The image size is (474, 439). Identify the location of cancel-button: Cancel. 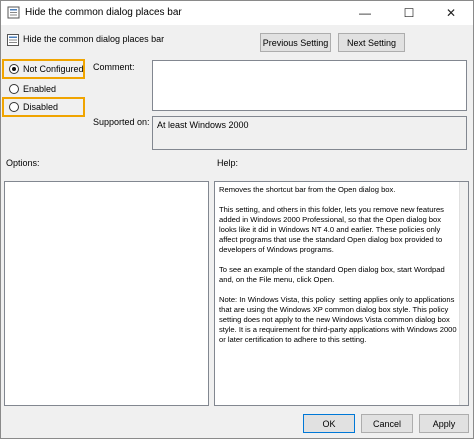
(387, 423).